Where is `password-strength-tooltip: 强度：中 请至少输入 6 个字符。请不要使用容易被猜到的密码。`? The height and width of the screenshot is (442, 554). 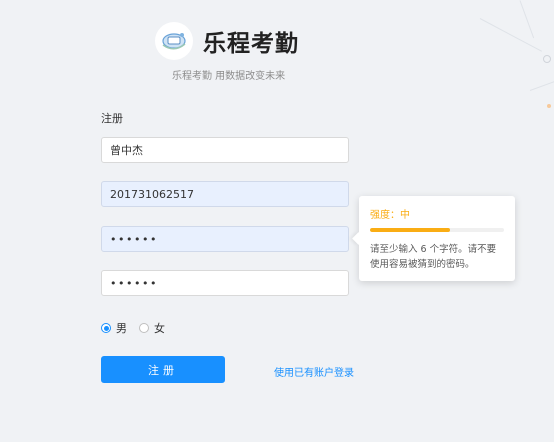
password-strength-tooltip: 强度：中 请至少输入 6 个字符。请不要使用容易被猜到的密码。 is located at coordinates (433, 238).